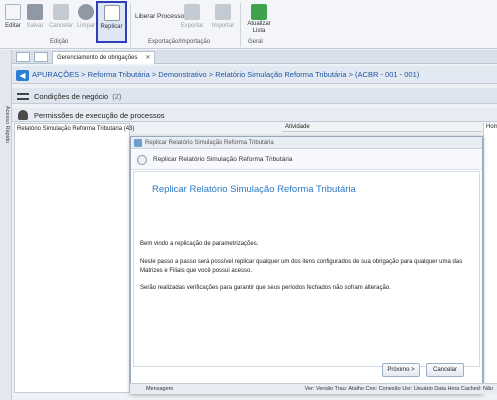 This screenshot has width=497, height=400. I want to click on refresh-icon, so click(259, 12).